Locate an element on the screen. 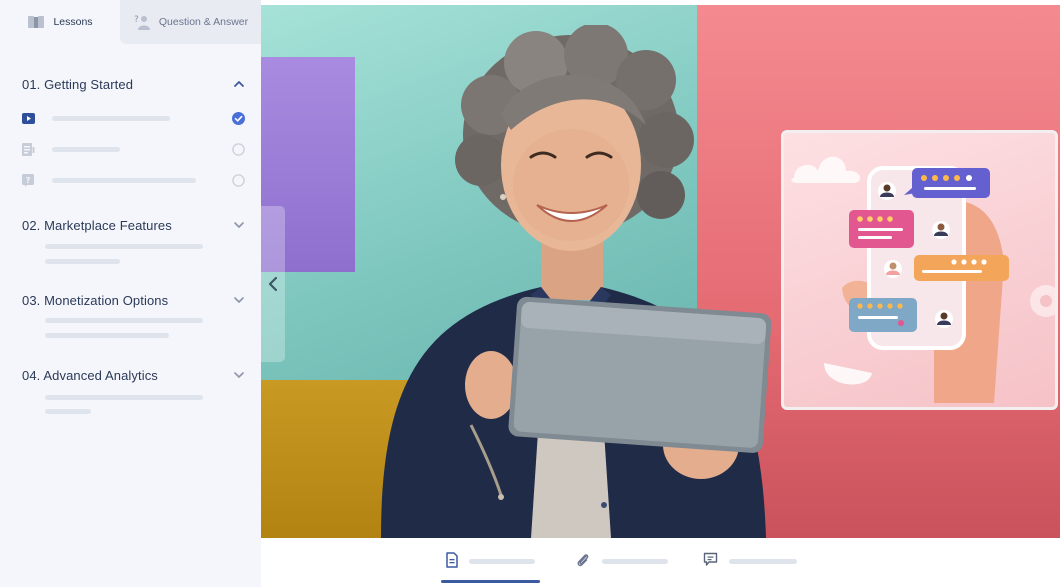 The image size is (1060, 587). section-advanced-analytics: 04. Advanced Analytics is located at coordinates (130, 395).